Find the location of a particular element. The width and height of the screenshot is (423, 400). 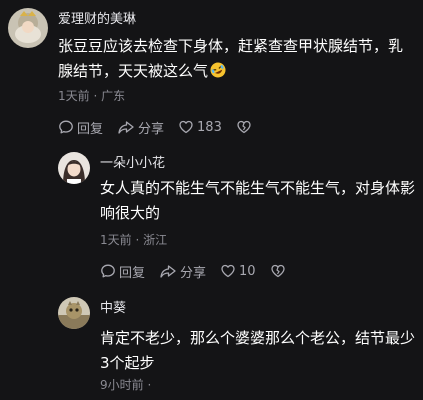

like-count: 183 is located at coordinates (209, 127).